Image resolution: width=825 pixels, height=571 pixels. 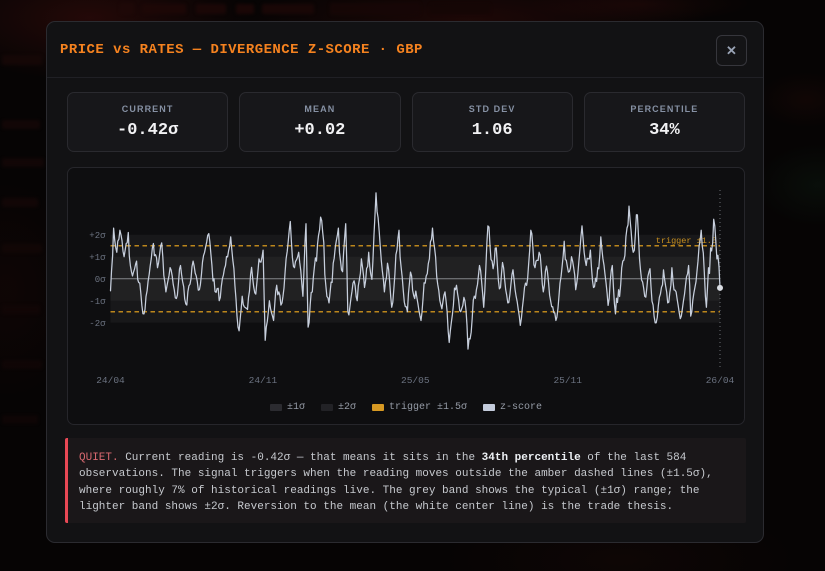 What do you see at coordinates (686, 241) in the screenshot?
I see `svg-text: trigger ±1.5` at bounding box center [686, 241].